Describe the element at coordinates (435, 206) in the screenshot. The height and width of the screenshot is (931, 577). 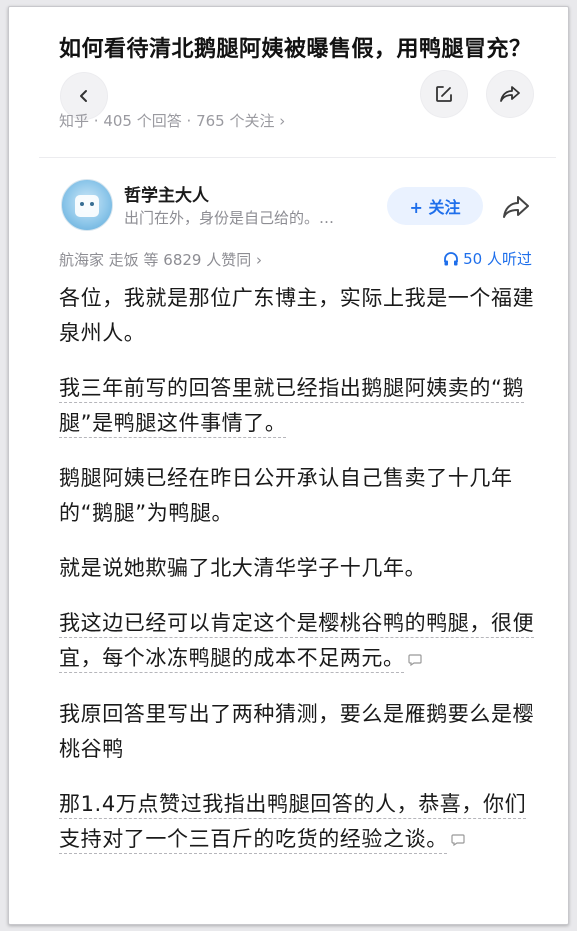
I see `follow-button: + 关注` at that location.